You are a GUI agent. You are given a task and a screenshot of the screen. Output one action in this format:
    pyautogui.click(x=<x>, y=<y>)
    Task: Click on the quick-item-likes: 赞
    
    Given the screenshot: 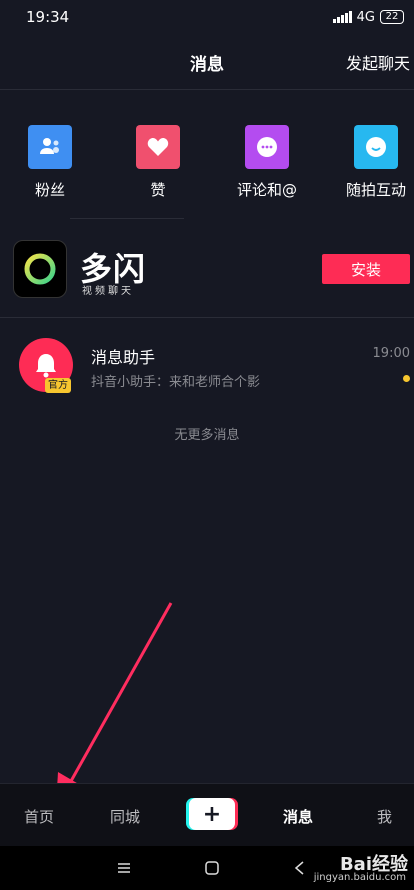 What is the action you would take?
    pyautogui.click(x=158, y=162)
    